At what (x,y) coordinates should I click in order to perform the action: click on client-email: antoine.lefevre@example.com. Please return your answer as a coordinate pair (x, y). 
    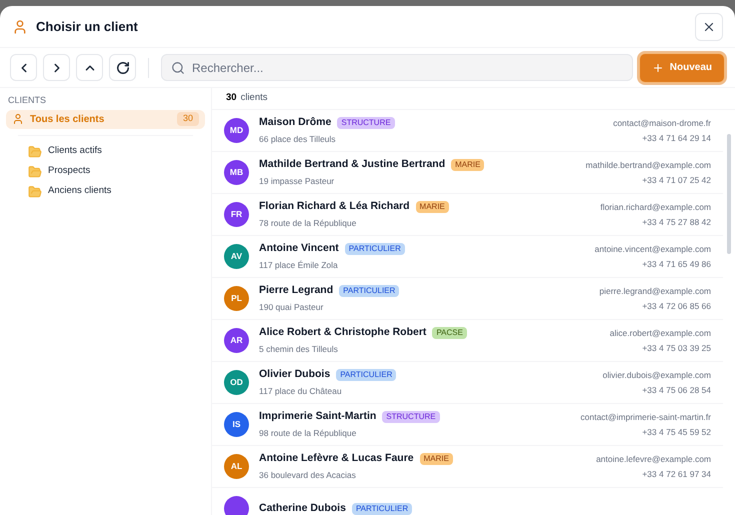
    Looking at the image, I should click on (653, 459).